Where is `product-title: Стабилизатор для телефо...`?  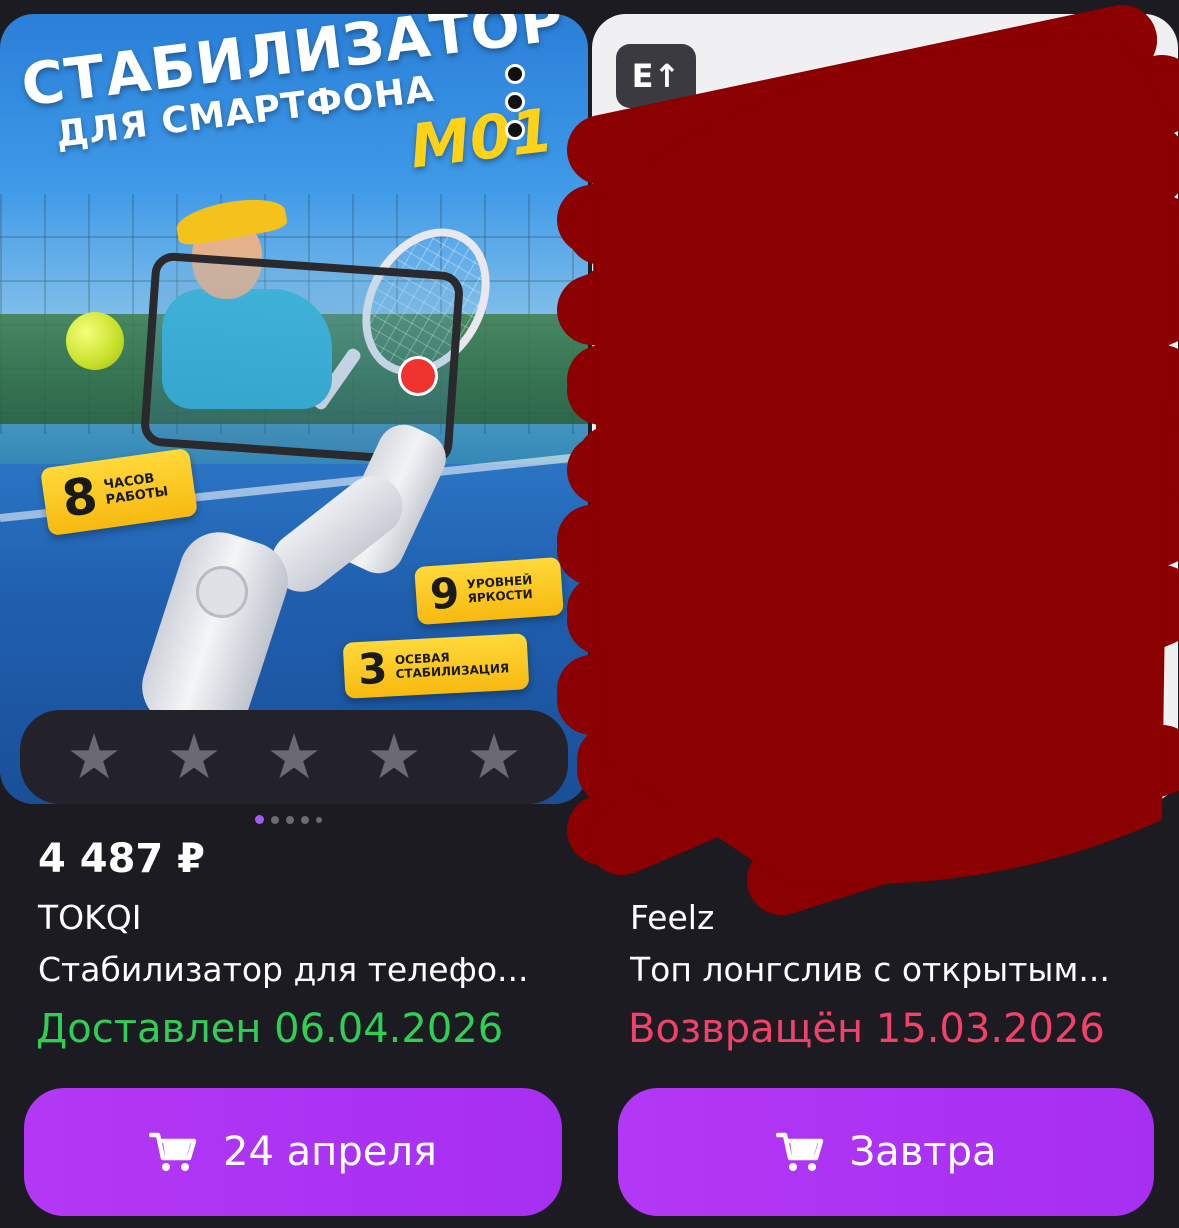 product-title: Стабилизатор для телефо... is located at coordinates (298, 969).